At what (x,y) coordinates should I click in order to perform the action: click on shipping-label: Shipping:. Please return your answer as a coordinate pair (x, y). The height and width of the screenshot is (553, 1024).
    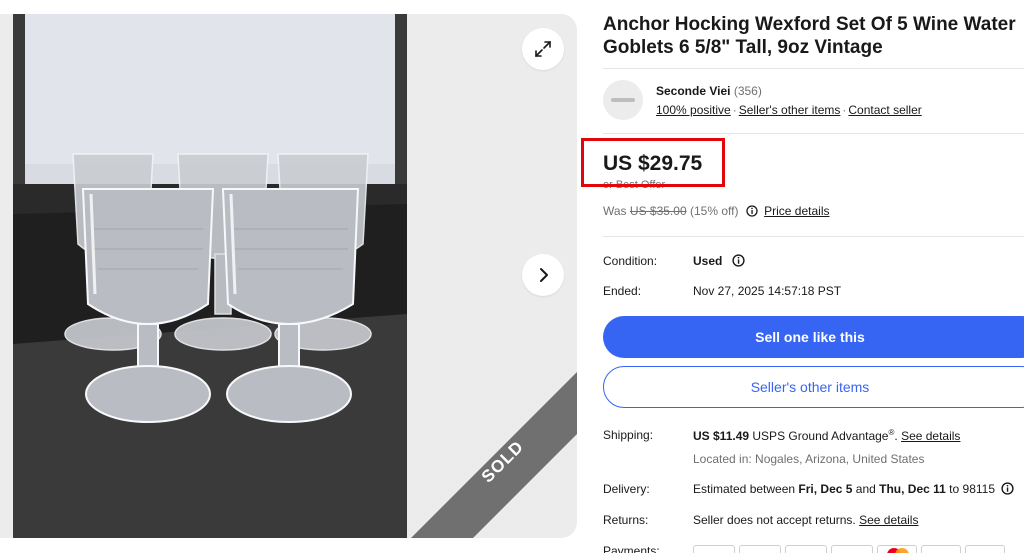
    Looking at the image, I should click on (628, 435).